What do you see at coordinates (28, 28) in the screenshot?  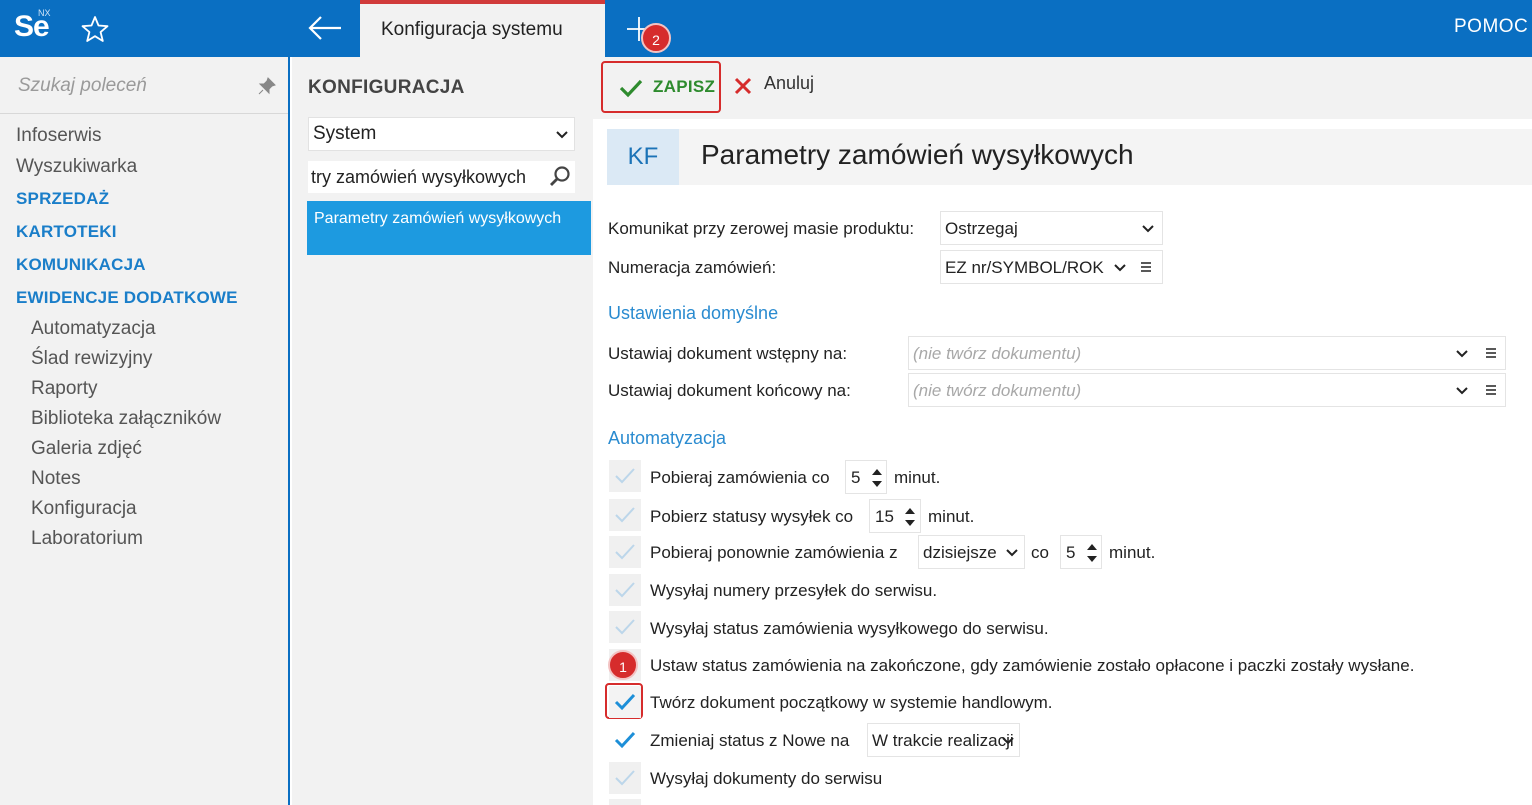 I see `app-logo: Se NX` at bounding box center [28, 28].